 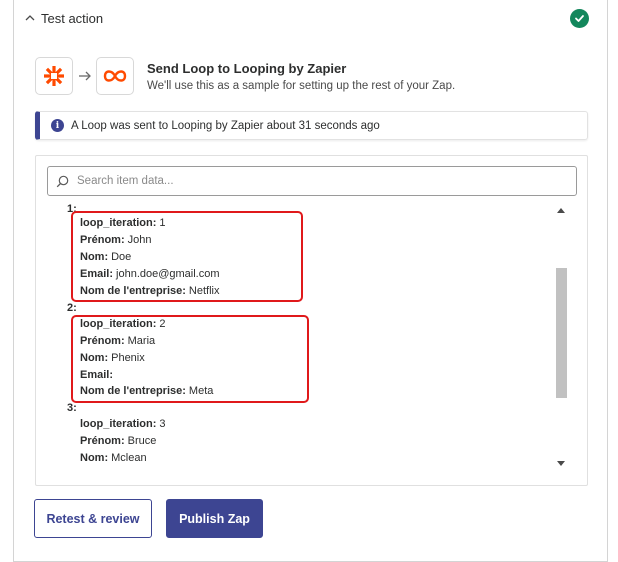 What do you see at coordinates (214, 518) in the screenshot?
I see `publish-zap-button: Publish Zap` at bounding box center [214, 518].